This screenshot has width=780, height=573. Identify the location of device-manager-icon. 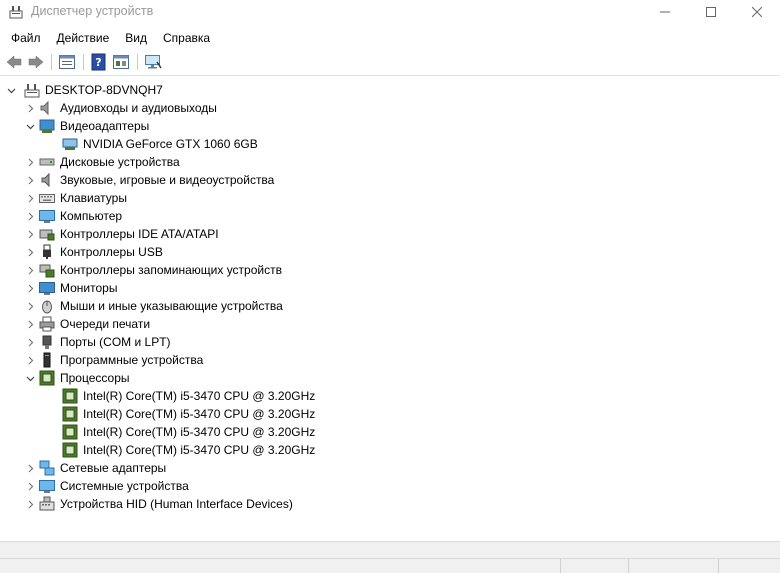
(16, 12).